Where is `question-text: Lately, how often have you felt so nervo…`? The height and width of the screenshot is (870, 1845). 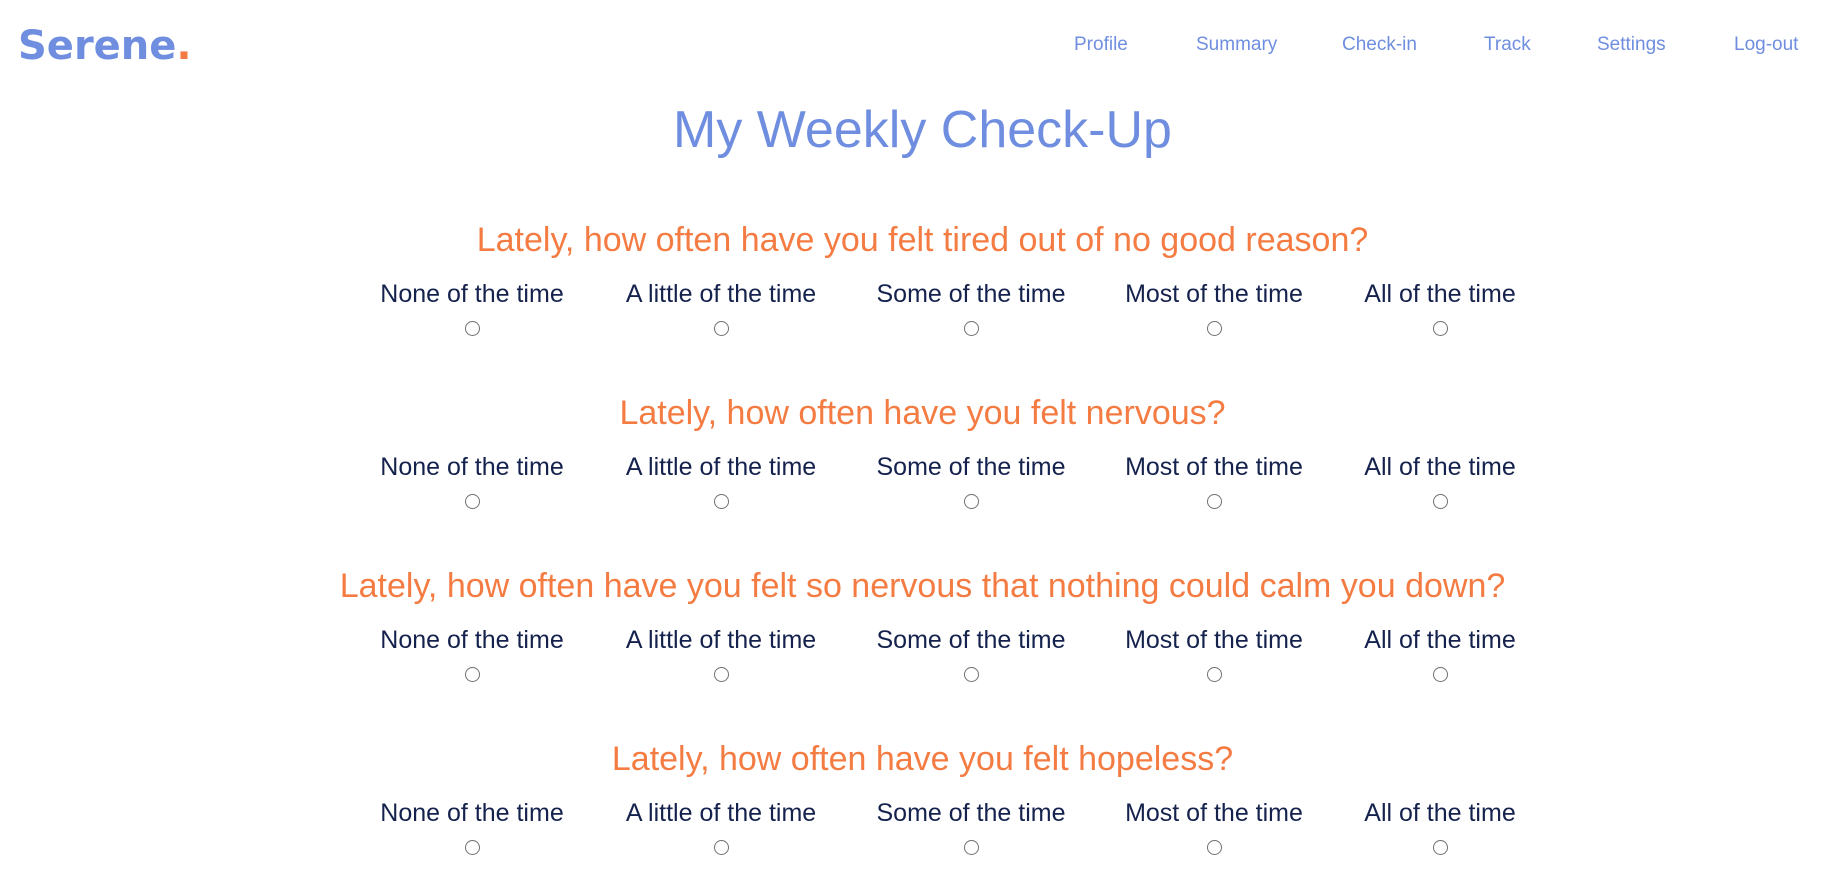
question-text: Lately, how often have you felt so nervo… is located at coordinates (922, 586).